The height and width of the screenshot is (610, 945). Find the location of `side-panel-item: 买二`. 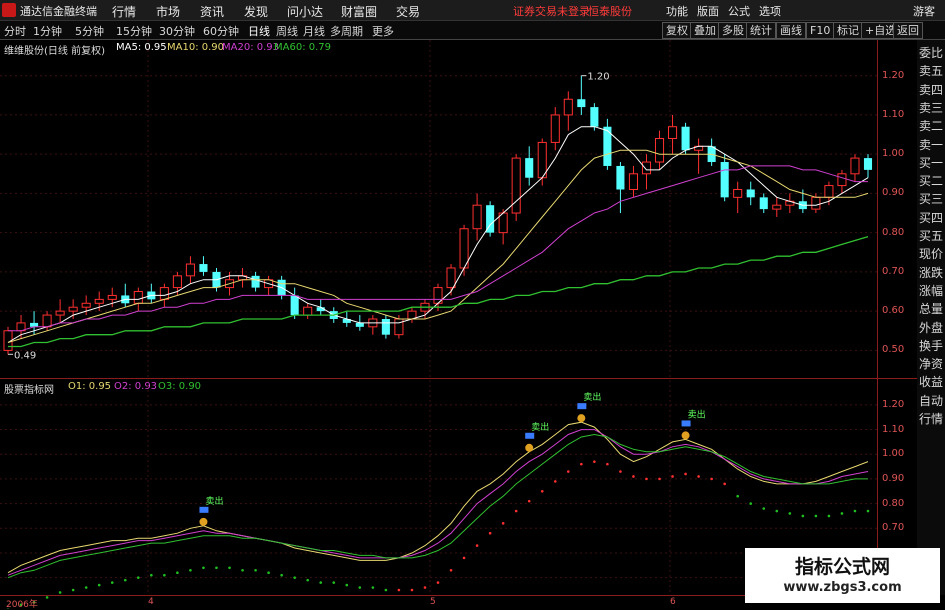

side-panel-item: 买二 is located at coordinates (931, 180).